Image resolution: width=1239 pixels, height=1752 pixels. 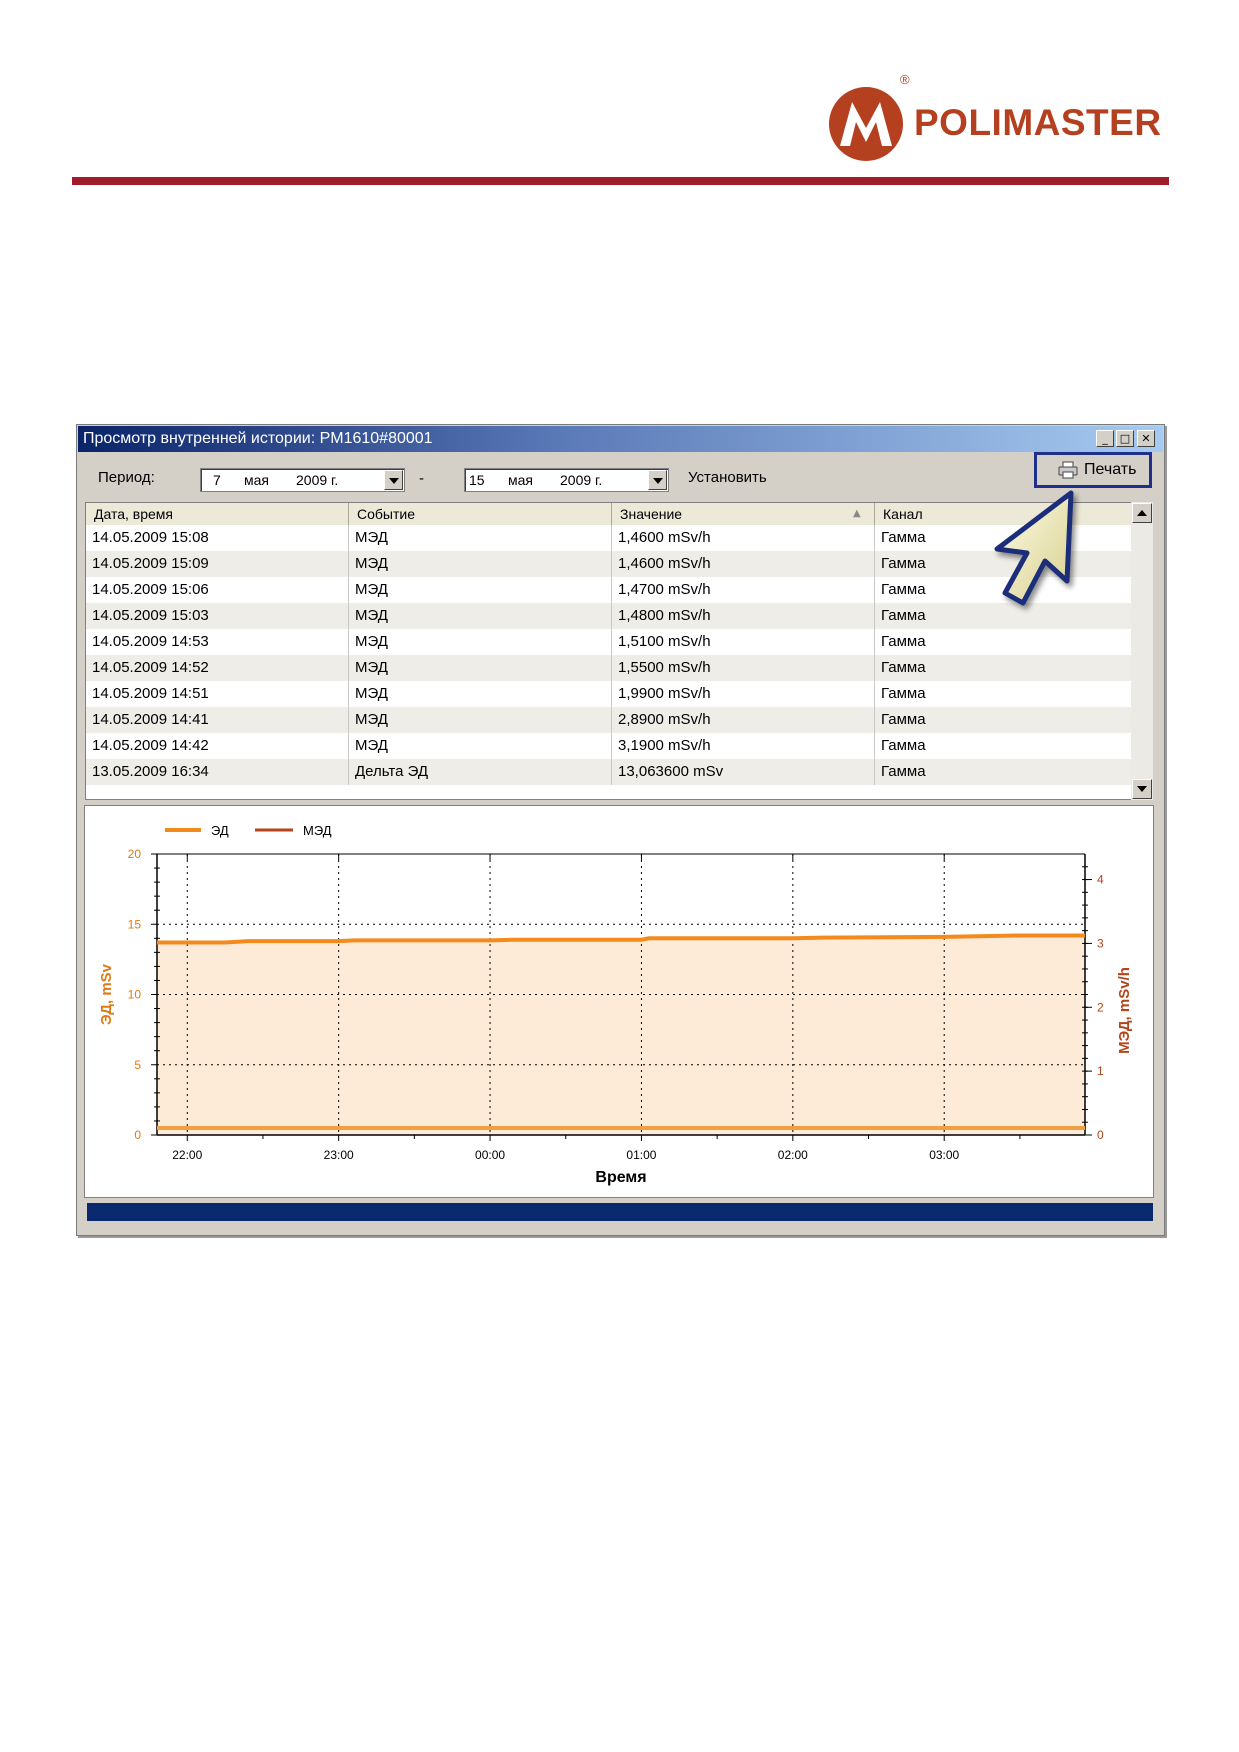 I want to click on date-from-day: 7, so click(x=217, y=480).